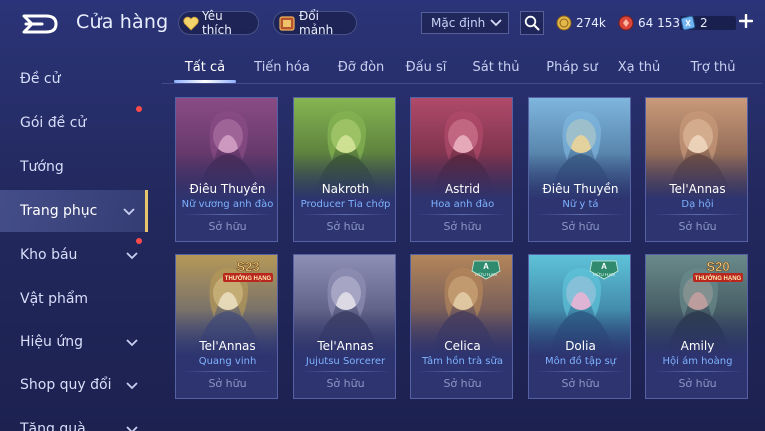 The image size is (765, 431). Describe the element at coordinates (462, 361) in the screenshot. I see `skin-name: Tâm hồn trà sữa` at that location.